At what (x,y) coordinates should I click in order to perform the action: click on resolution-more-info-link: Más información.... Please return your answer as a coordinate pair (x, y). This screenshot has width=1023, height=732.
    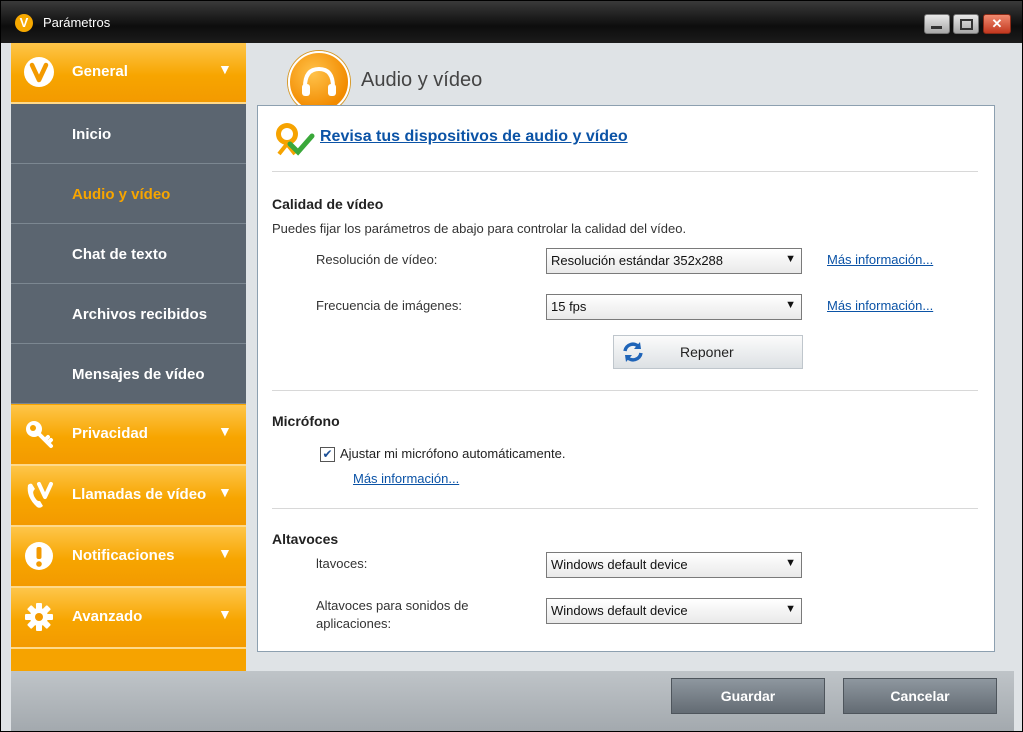
    Looking at the image, I should click on (880, 259).